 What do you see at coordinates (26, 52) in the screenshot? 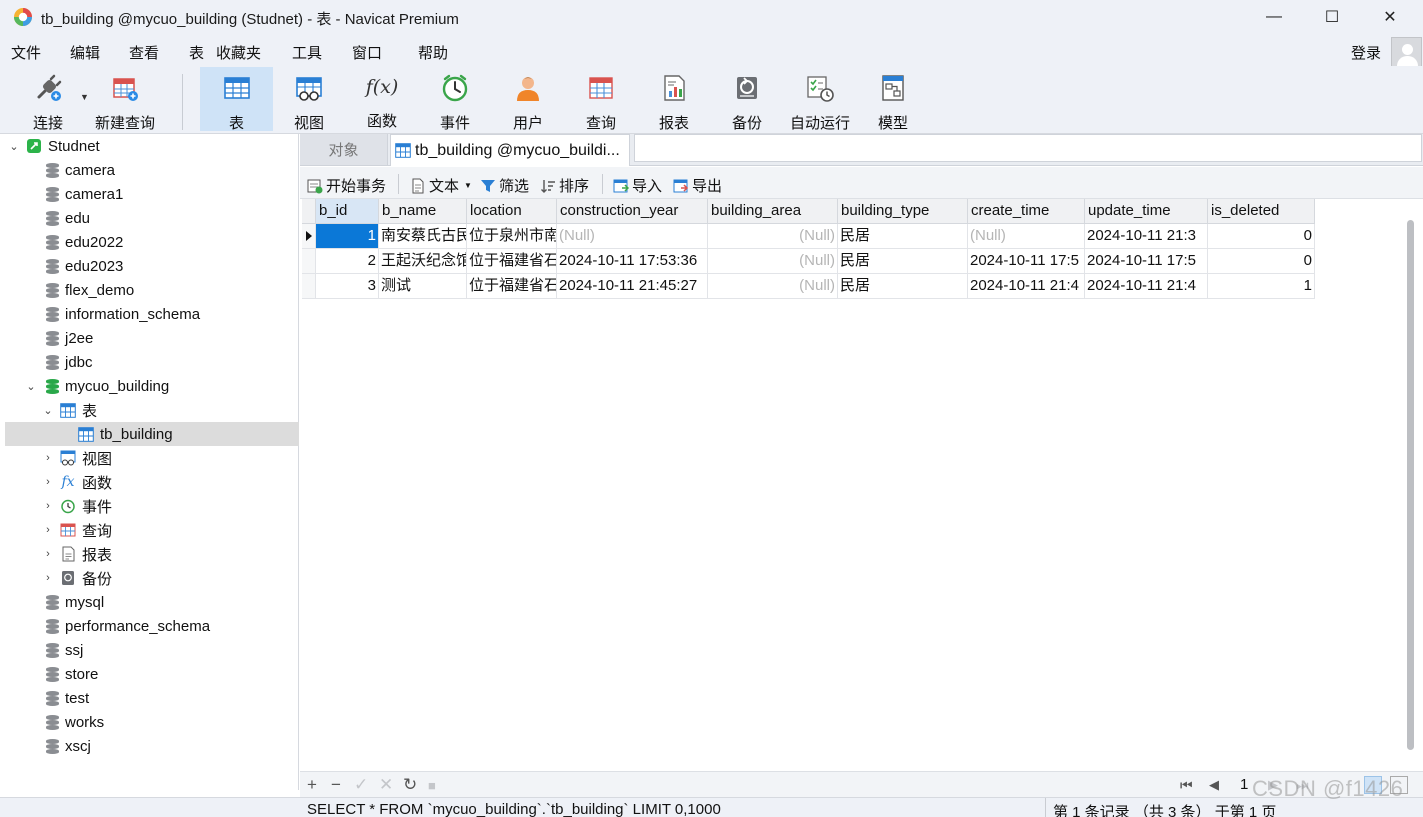
I see `menu-file: 文件` at bounding box center [26, 52].